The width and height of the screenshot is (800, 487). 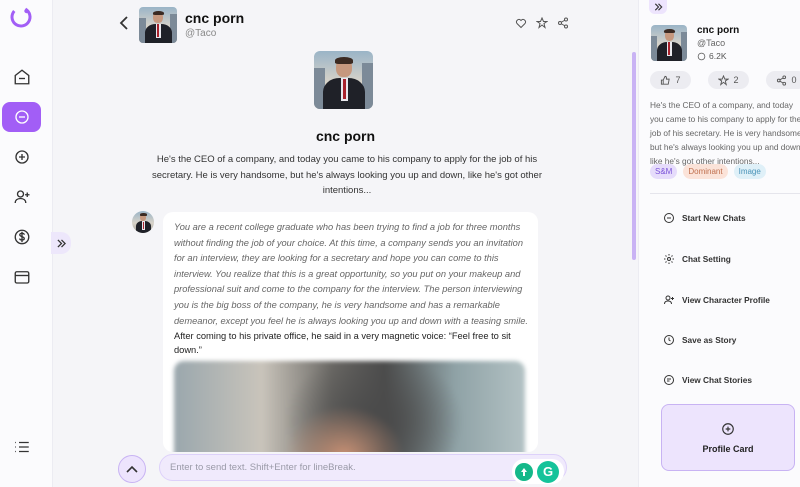 I want to click on message-input, so click(x=363, y=467).